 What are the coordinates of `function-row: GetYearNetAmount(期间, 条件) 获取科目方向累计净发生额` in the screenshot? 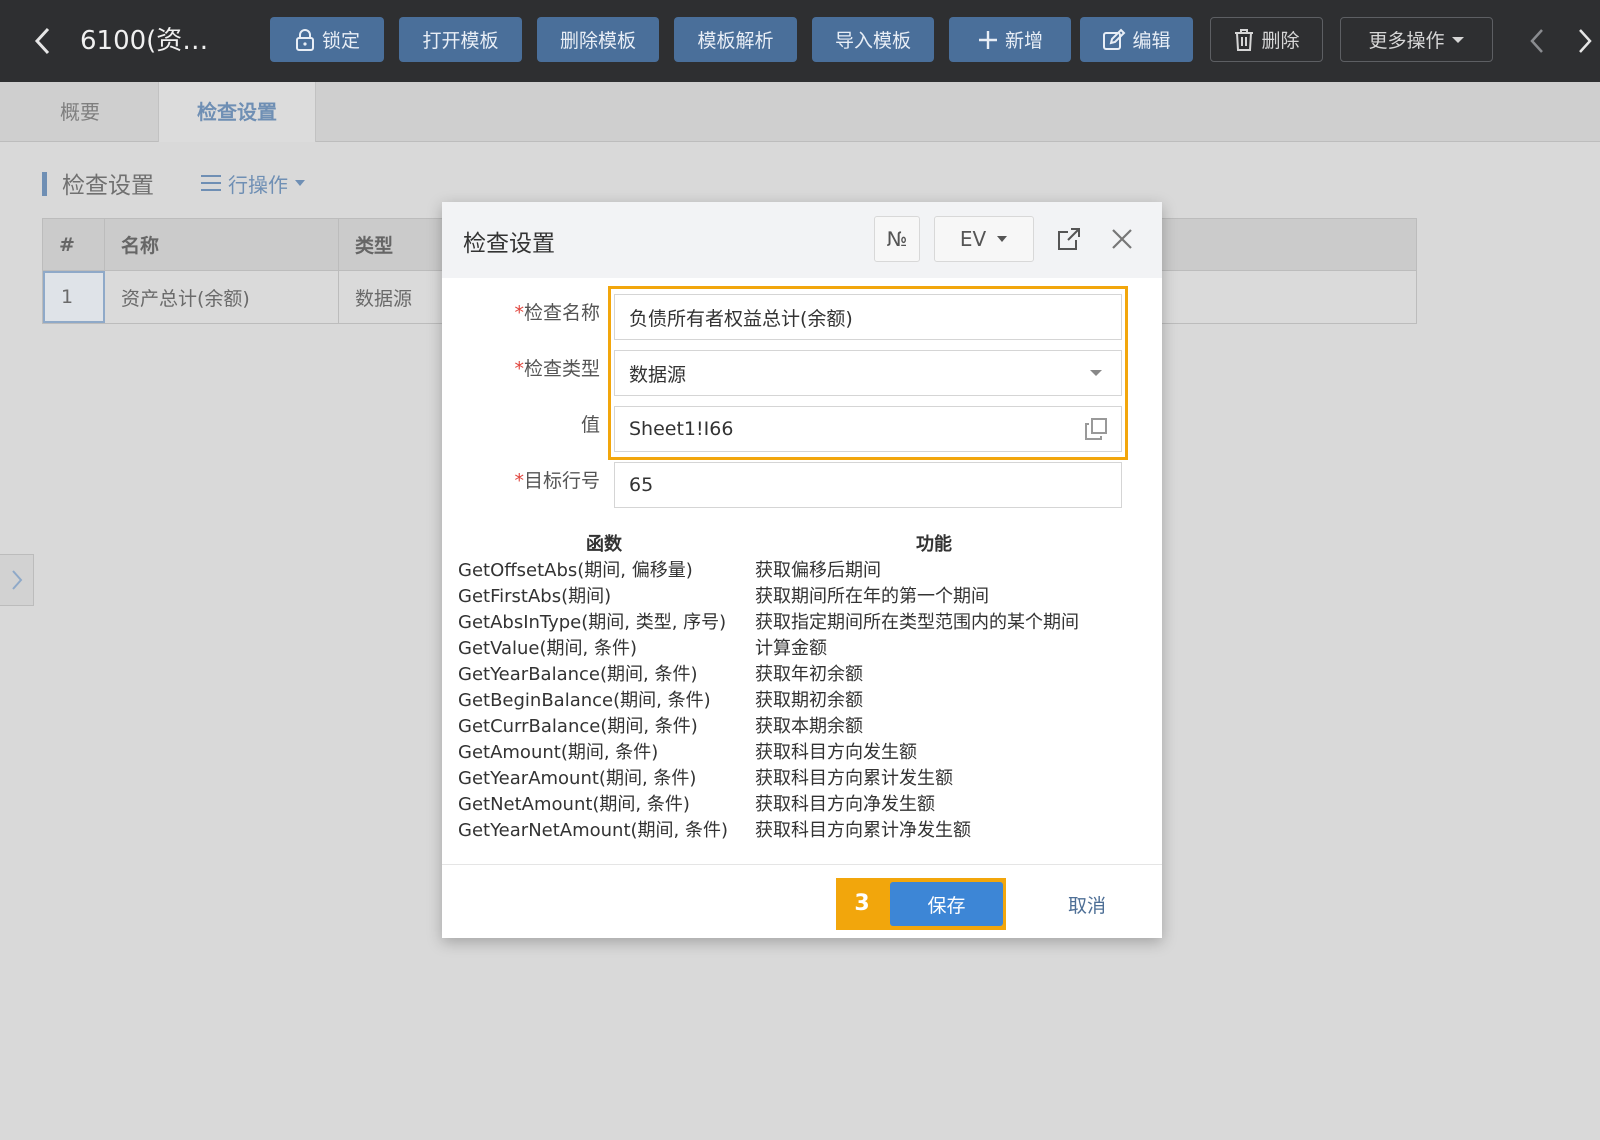 It's located at (714, 830).